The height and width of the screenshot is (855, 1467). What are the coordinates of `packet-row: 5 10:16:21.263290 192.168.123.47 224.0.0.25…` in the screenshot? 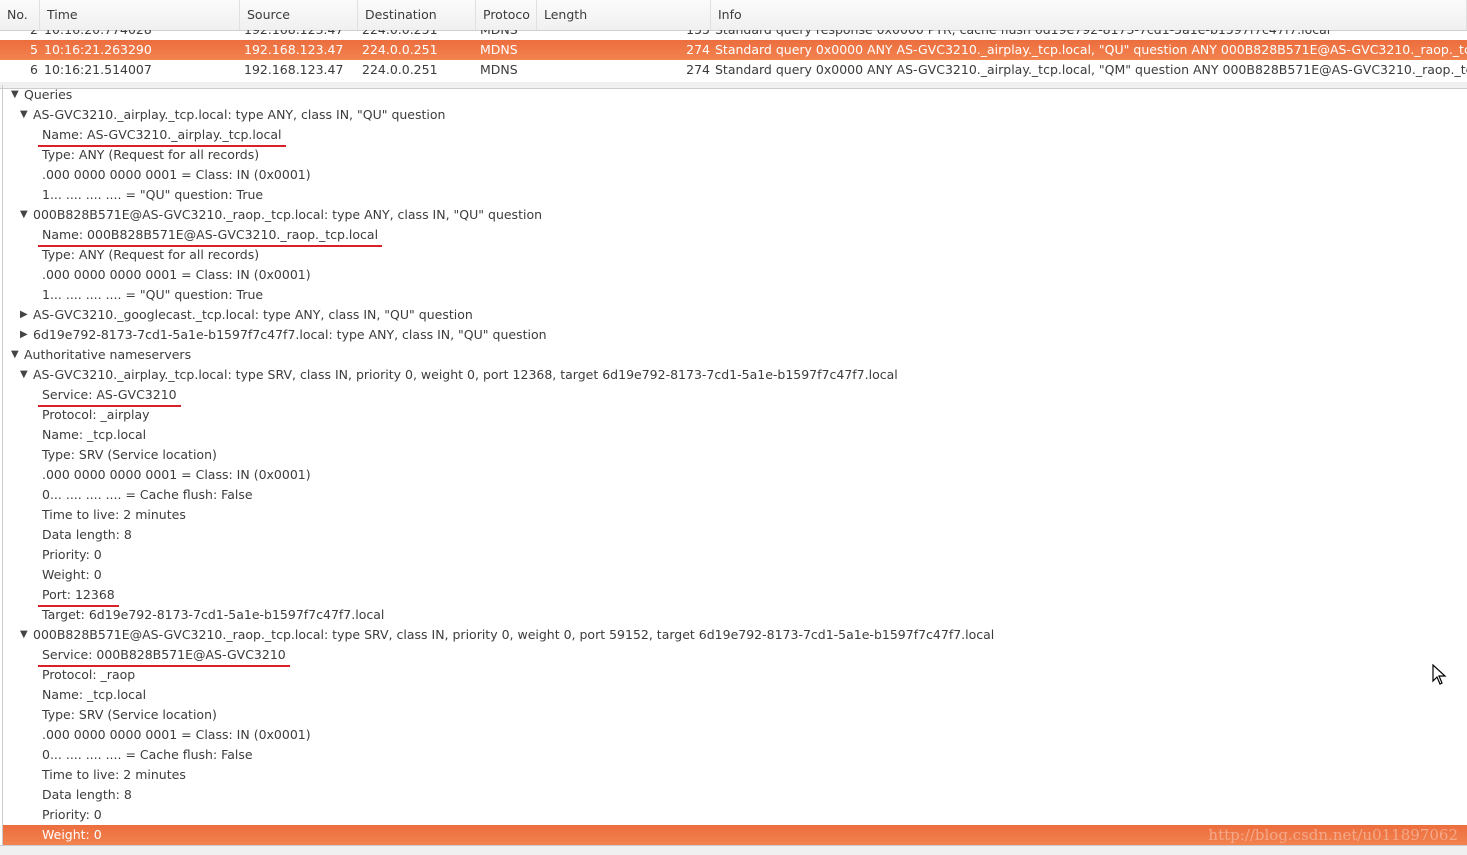 It's located at (733, 50).